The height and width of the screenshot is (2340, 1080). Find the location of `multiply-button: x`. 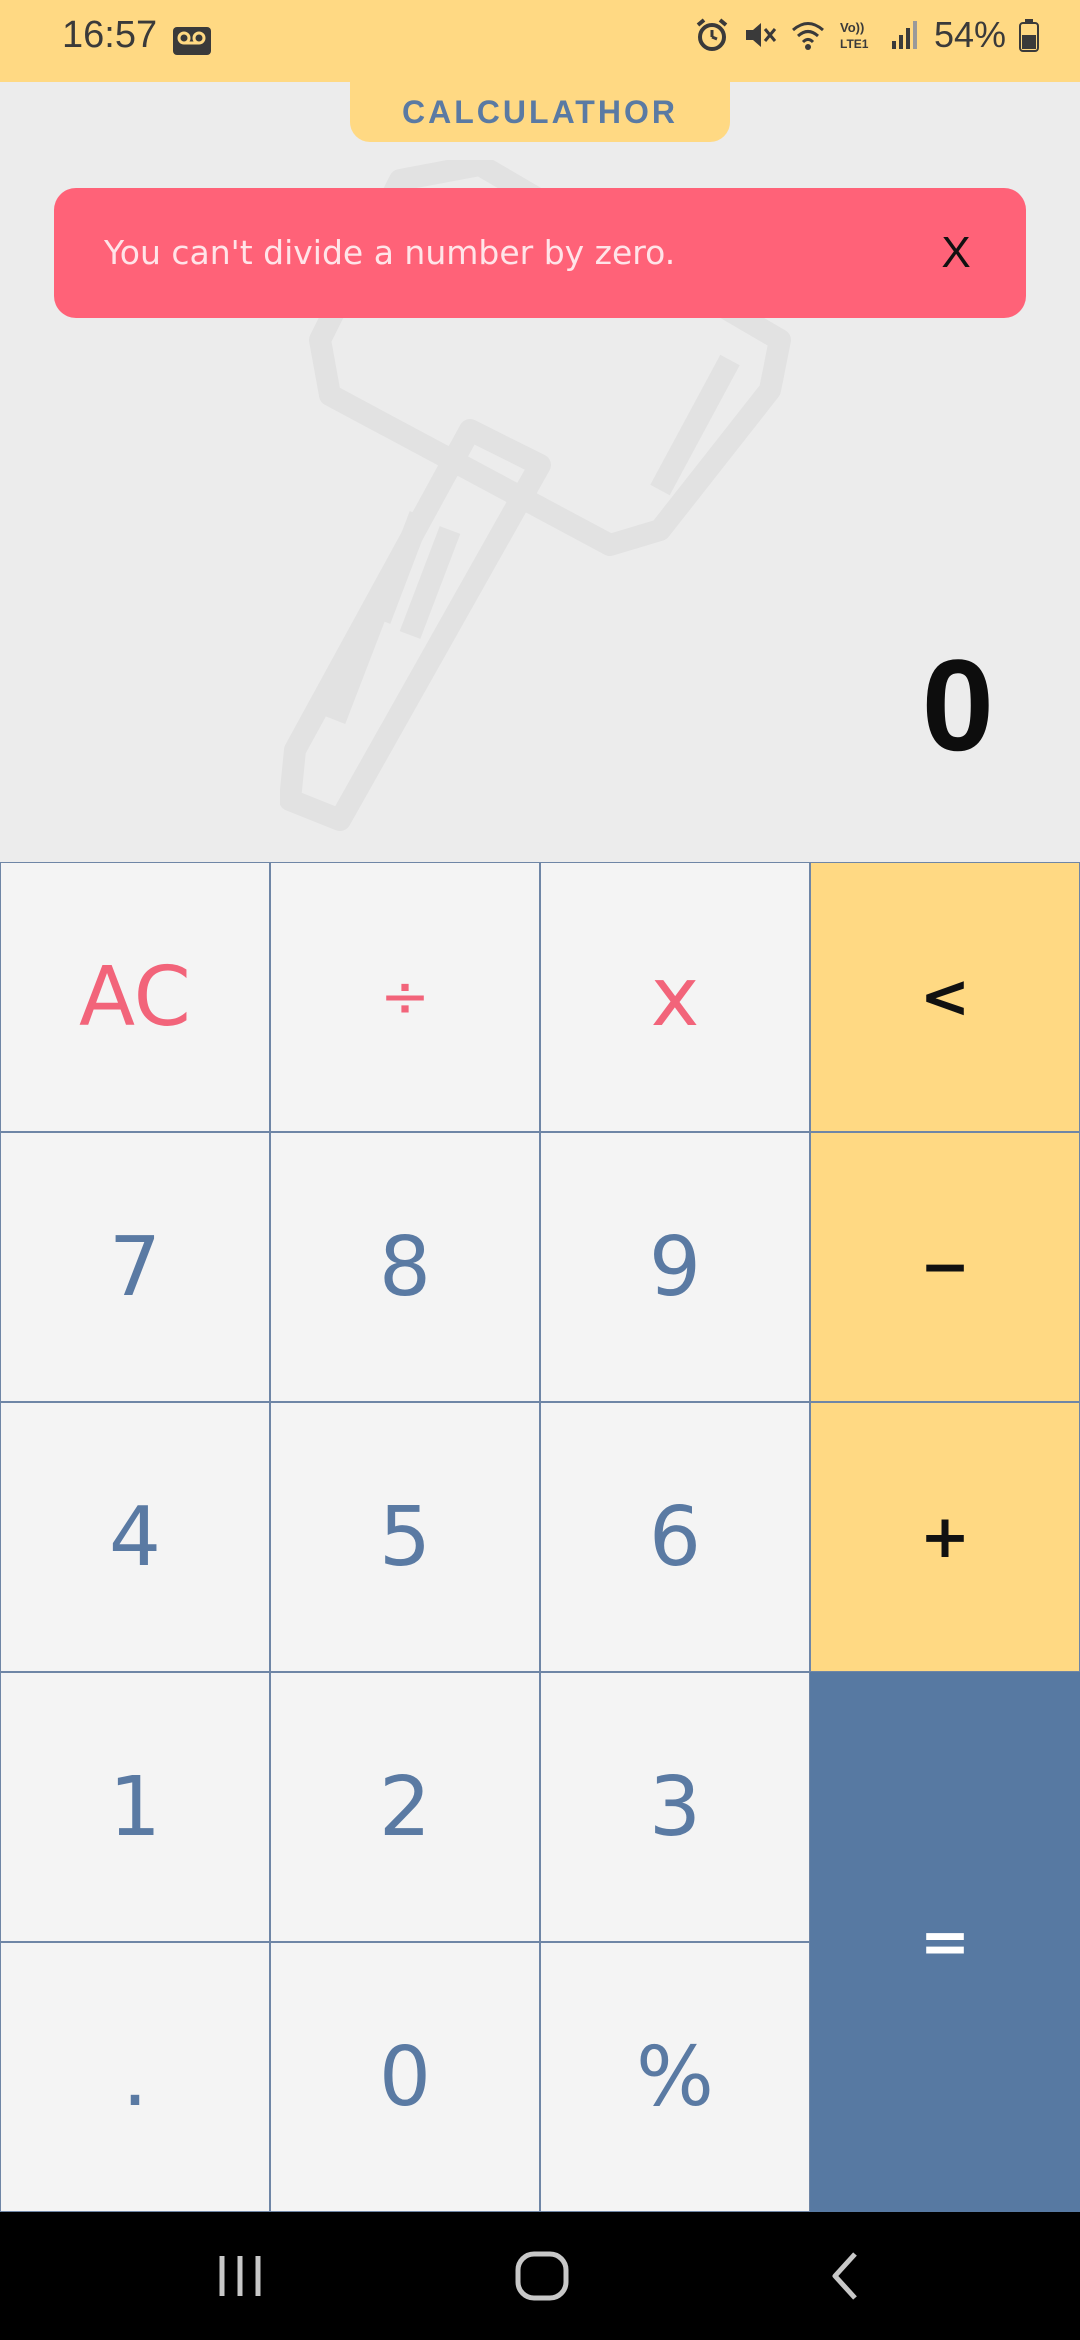

multiply-button: x is located at coordinates (675, 997).